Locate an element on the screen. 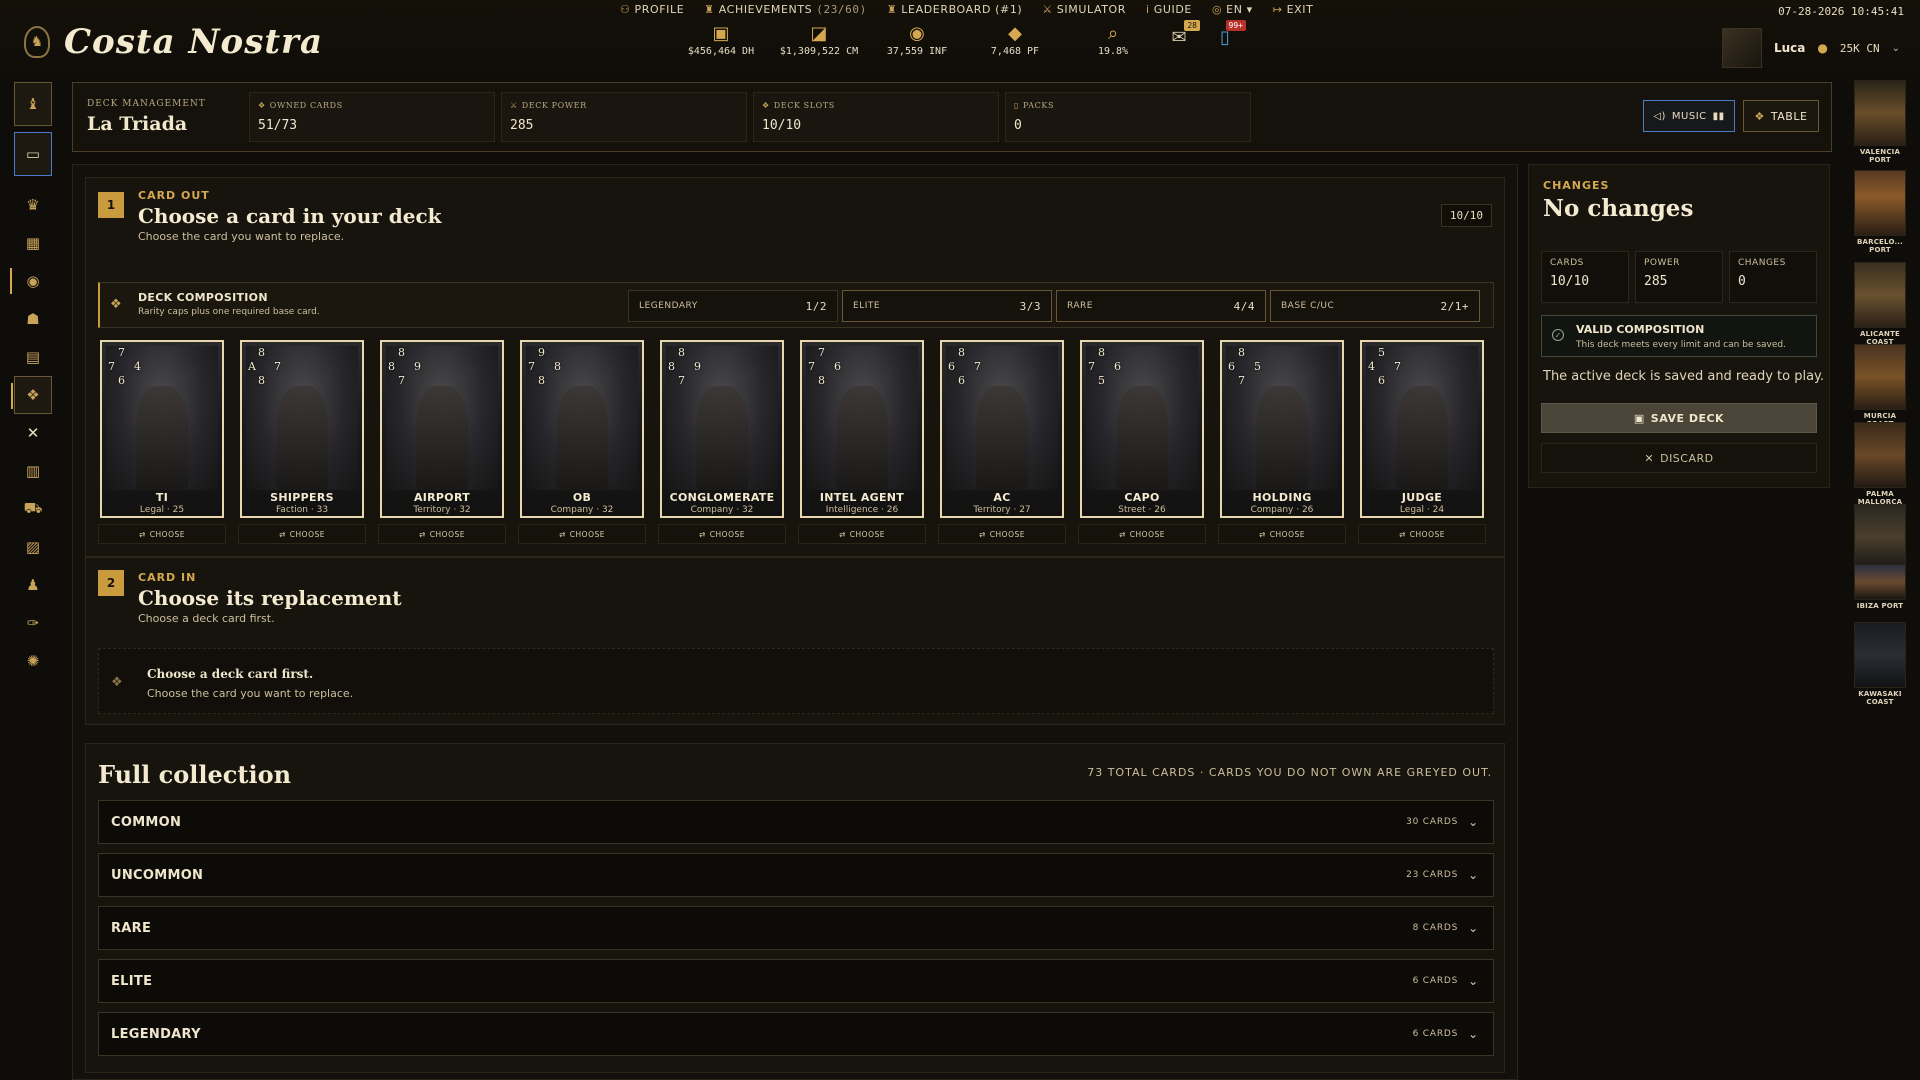 The width and height of the screenshot is (1920, 1080). collection-title: Full collection is located at coordinates (195, 774).